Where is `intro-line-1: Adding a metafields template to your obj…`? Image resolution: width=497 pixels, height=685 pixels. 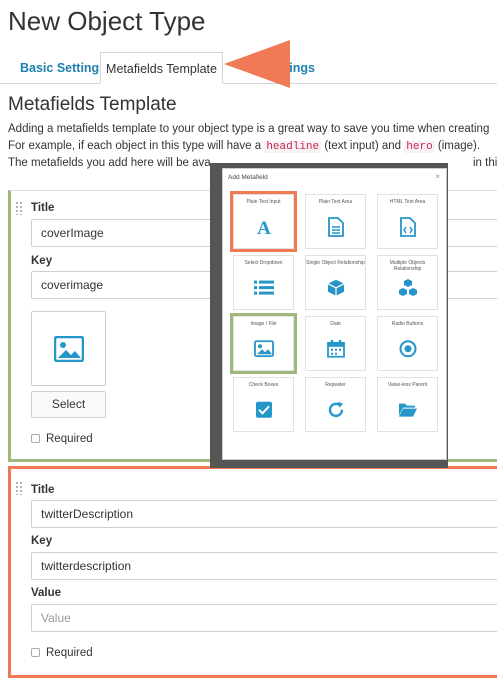 intro-line-1: Adding a metafields template to your obj… is located at coordinates (249, 129).